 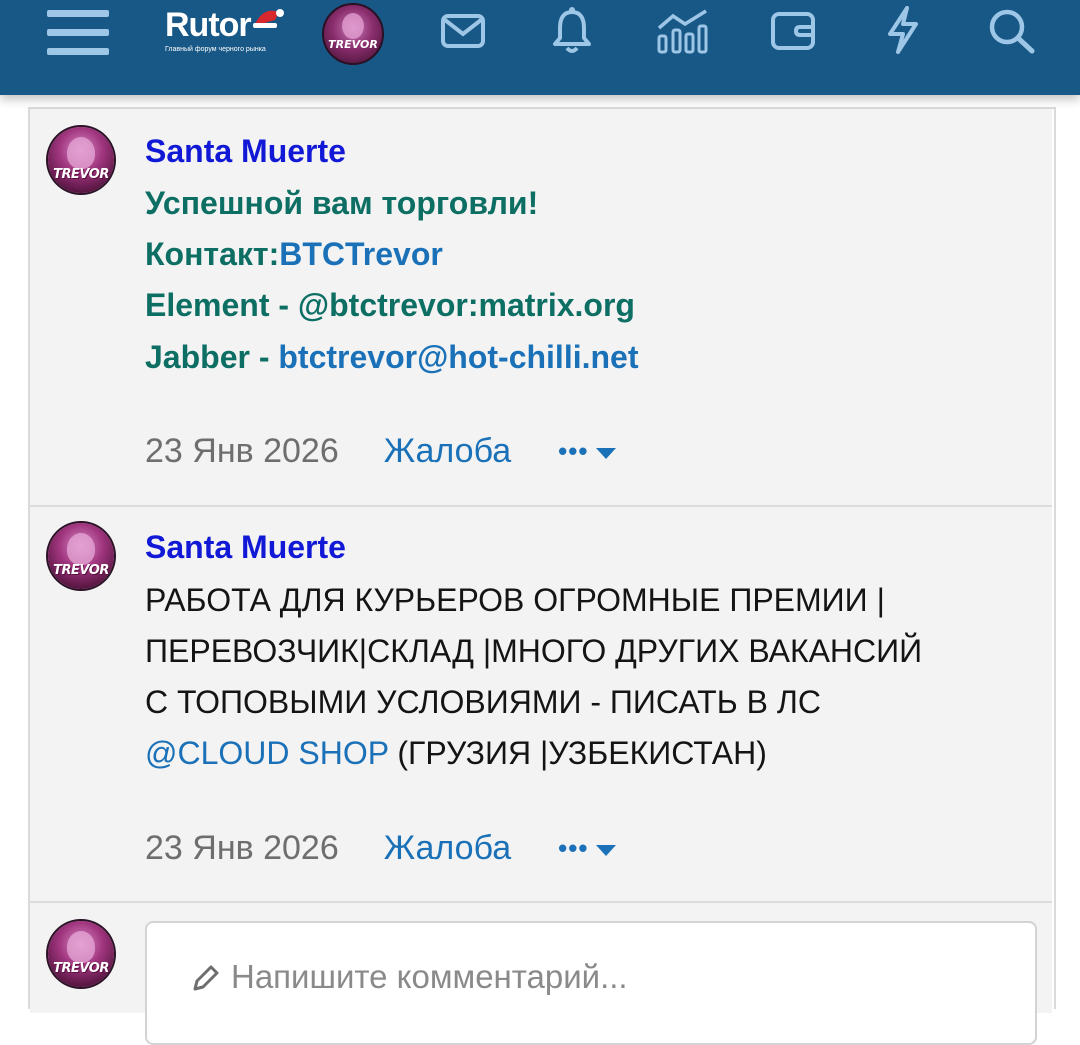 What do you see at coordinates (206, 978) in the screenshot?
I see `pencil-icon` at bounding box center [206, 978].